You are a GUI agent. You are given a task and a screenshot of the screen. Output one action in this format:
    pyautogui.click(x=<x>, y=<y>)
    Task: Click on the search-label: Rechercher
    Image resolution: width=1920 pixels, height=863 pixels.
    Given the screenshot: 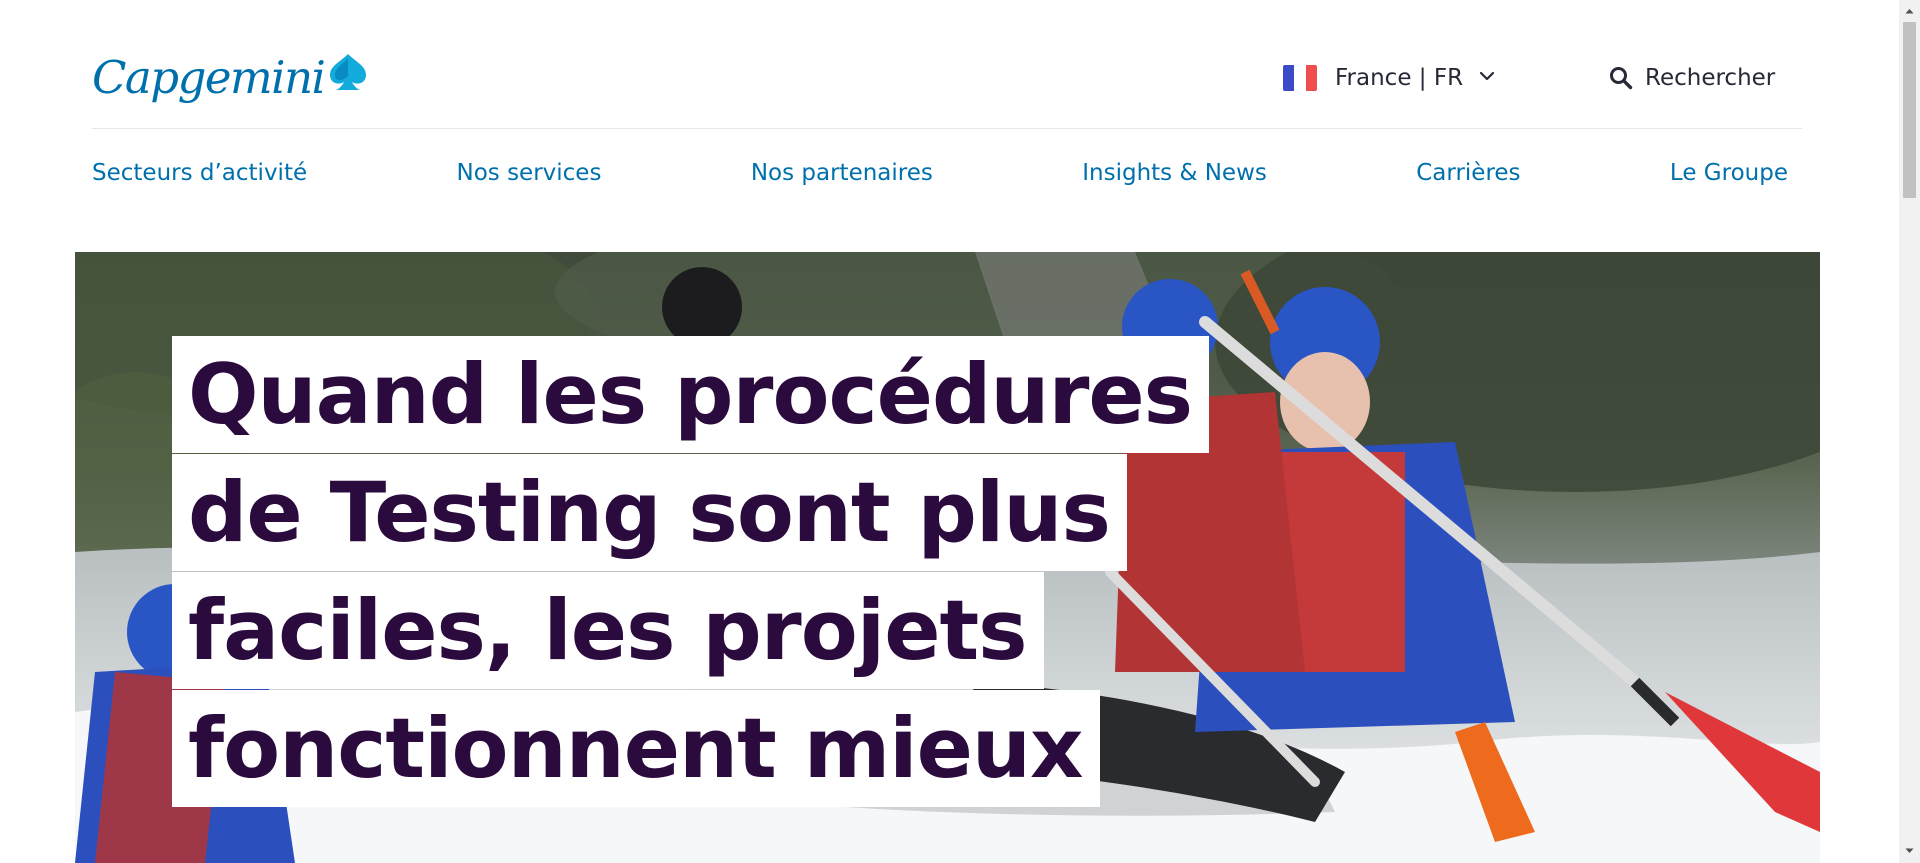 What is the action you would take?
    pyautogui.click(x=1710, y=78)
    